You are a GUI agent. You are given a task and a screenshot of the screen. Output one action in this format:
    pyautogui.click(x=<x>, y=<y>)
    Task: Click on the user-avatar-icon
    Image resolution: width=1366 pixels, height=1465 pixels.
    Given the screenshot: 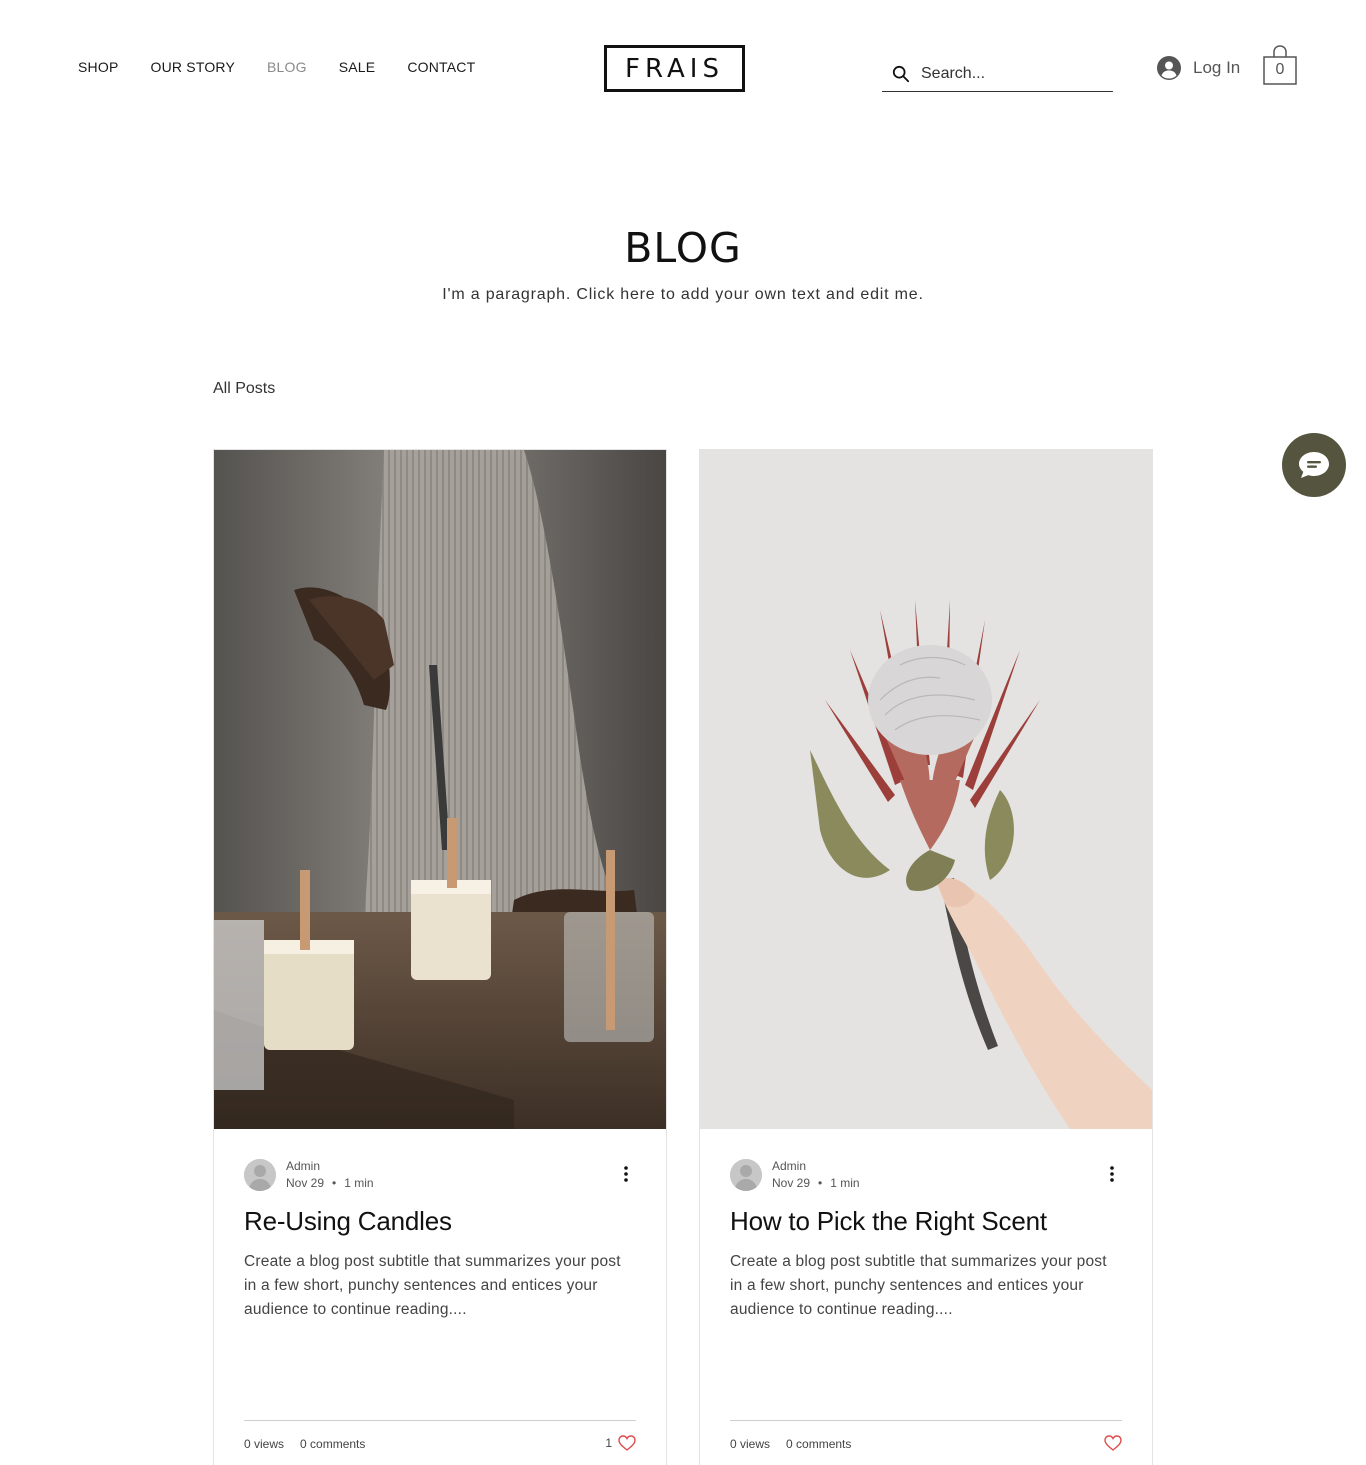 What is the action you would take?
    pyautogui.click(x=1169, y=68)
    